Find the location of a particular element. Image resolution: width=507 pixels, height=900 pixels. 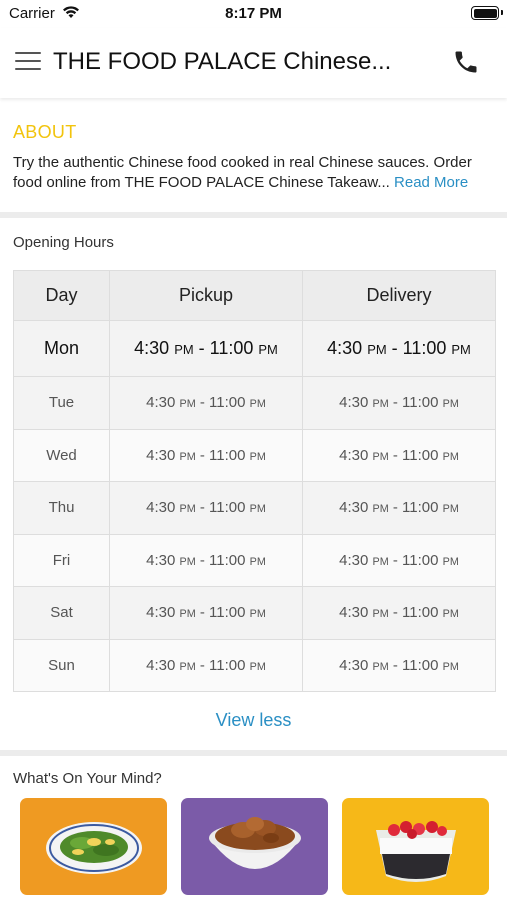

day-cell: Sun is located at coordinates (61, 665).